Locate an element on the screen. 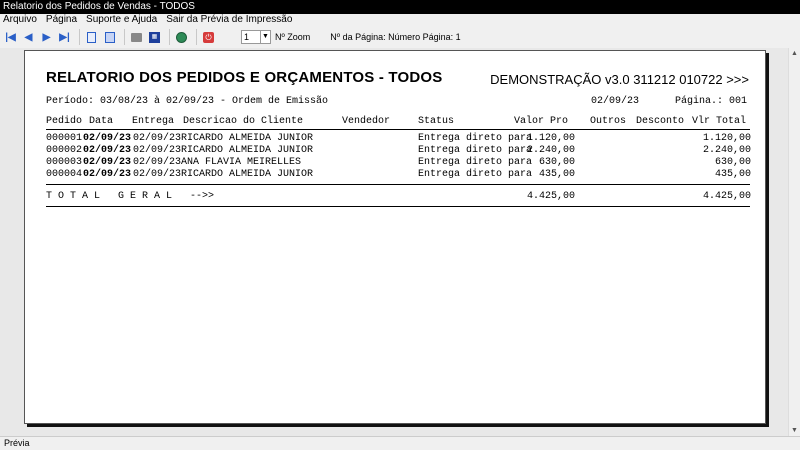  multi-page-button is located at coordinates (109, 37).